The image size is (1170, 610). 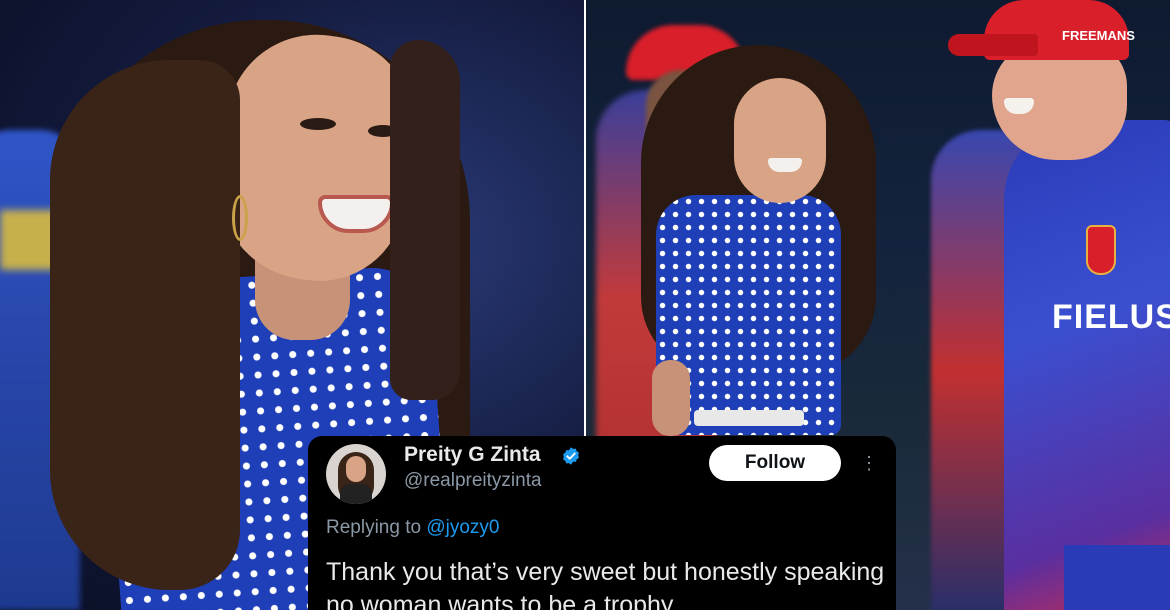 What do you see at coordinates (671, 398) in the screenshot?
I see `woman-arm` at bounding box center [671, 398].